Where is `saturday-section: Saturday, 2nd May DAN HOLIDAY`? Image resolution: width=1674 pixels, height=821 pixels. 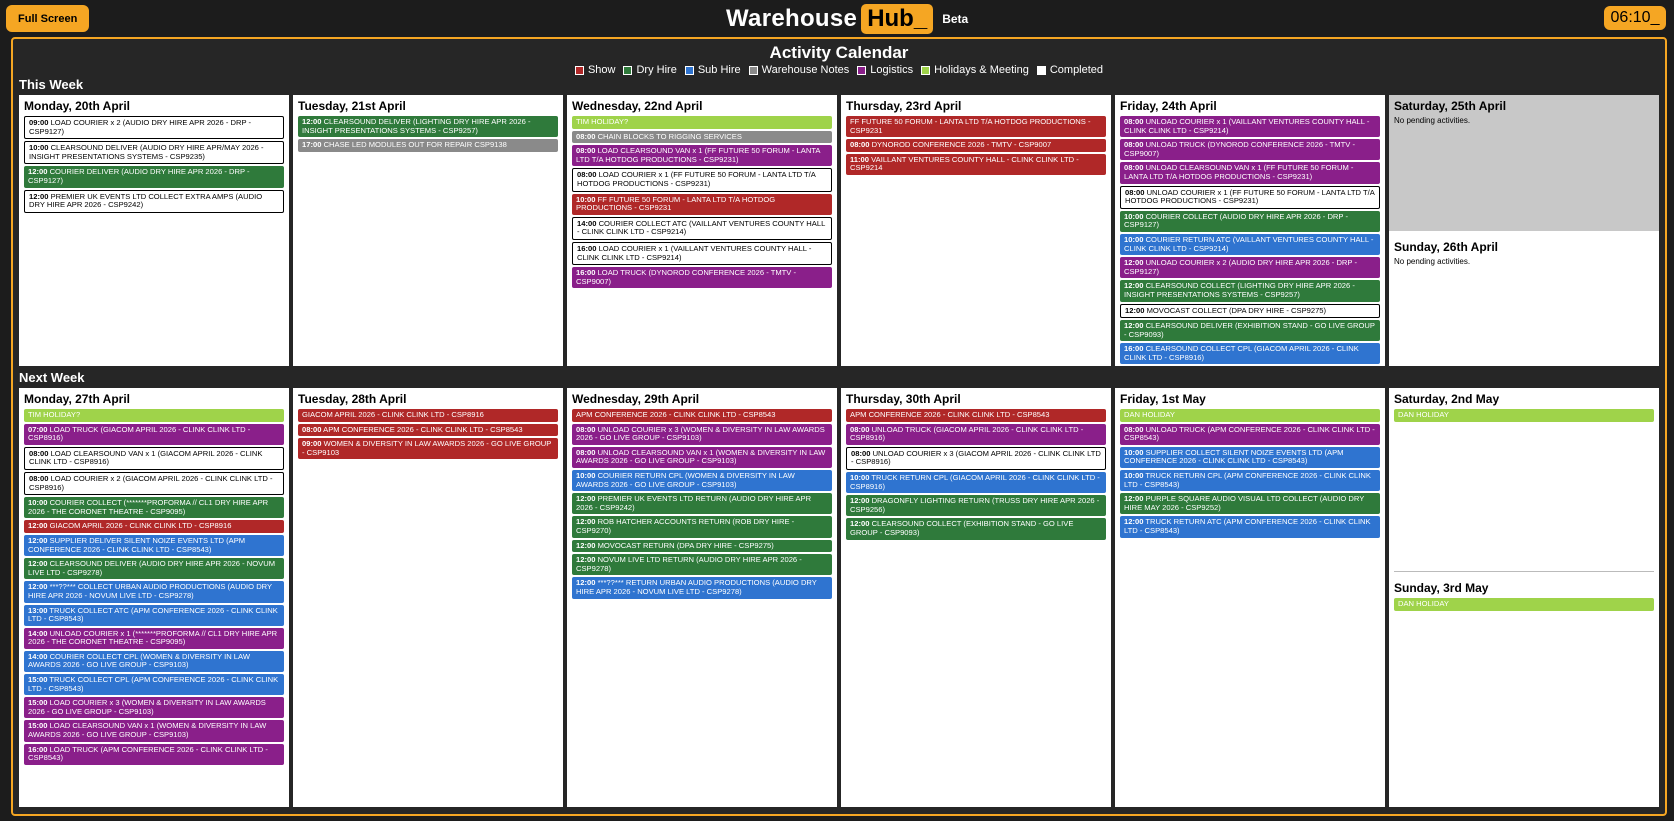
saturday-section: Saturday, 2nd May DAN HOLIDAY is located at coordinates (1524, 482).